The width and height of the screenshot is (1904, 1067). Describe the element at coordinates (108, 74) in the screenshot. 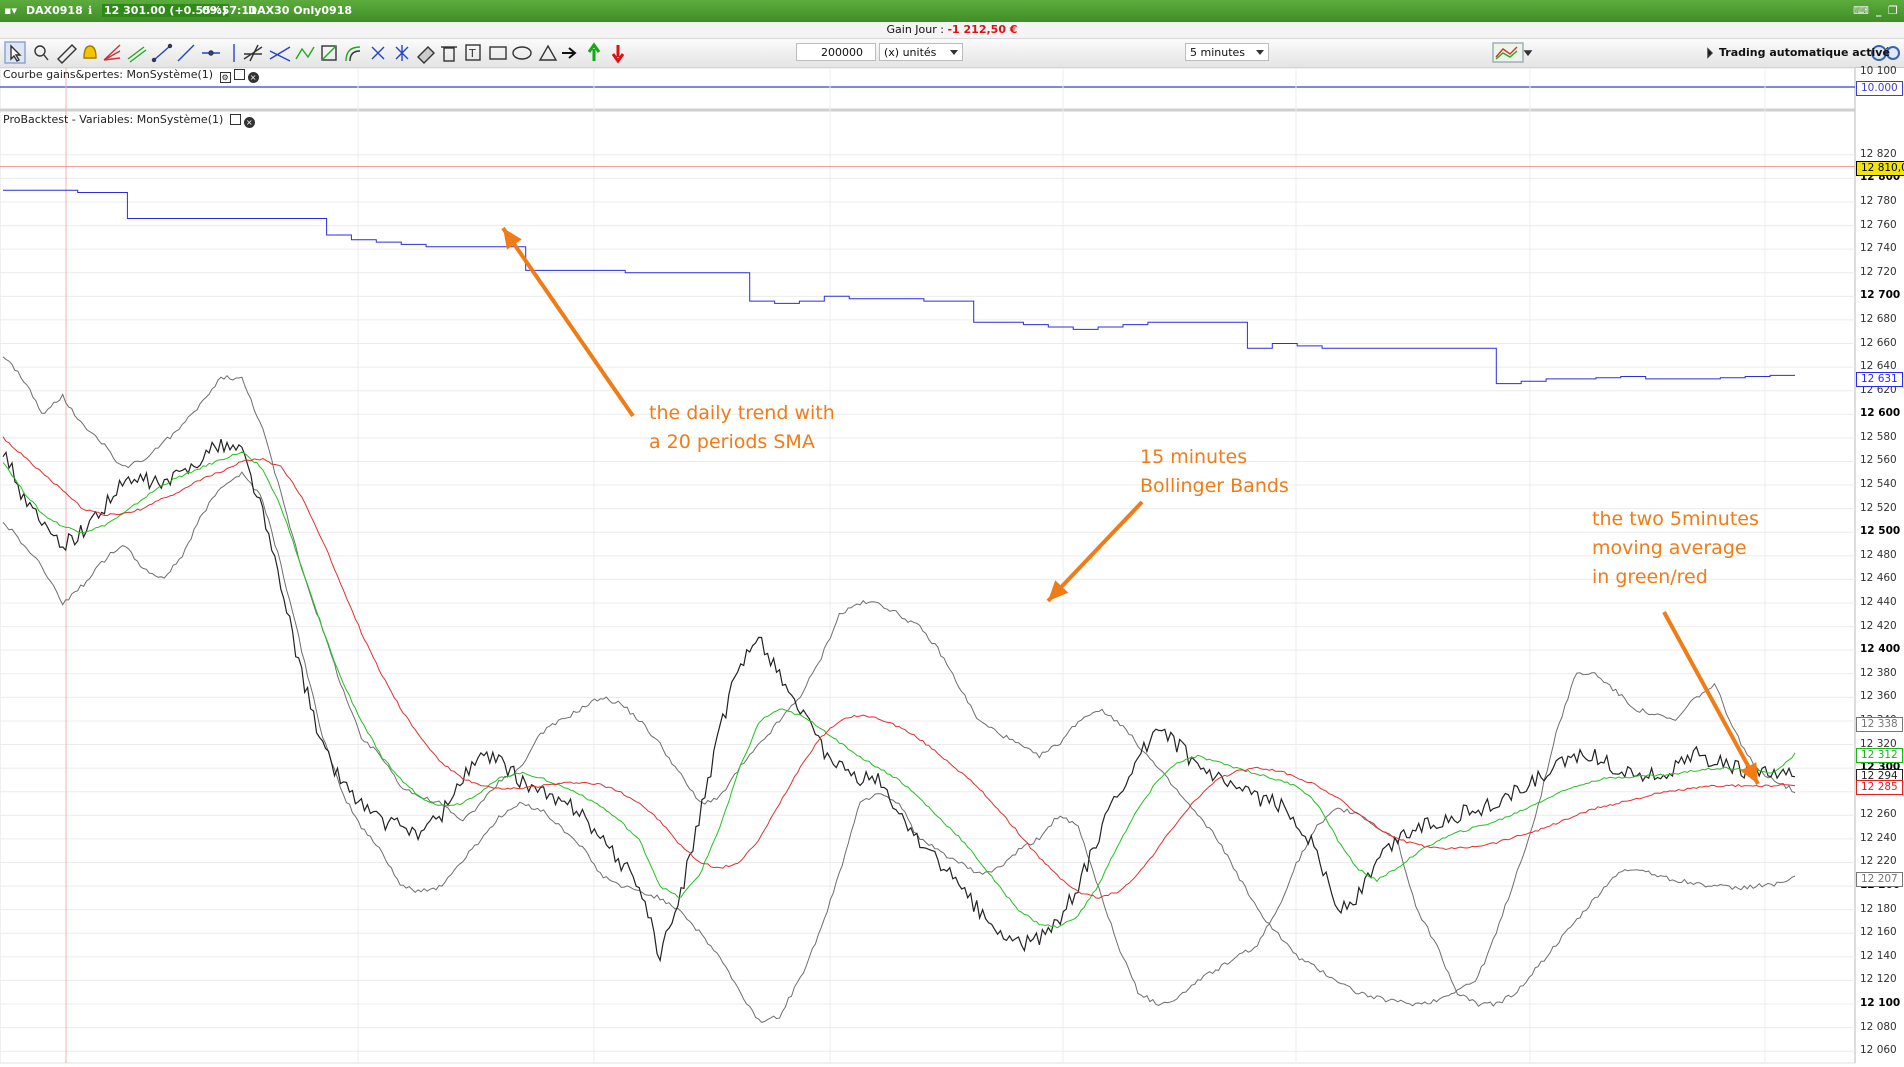

I see `pnl-panel-label: Courbe gains&pertes: MonSystème(1)` at that location.